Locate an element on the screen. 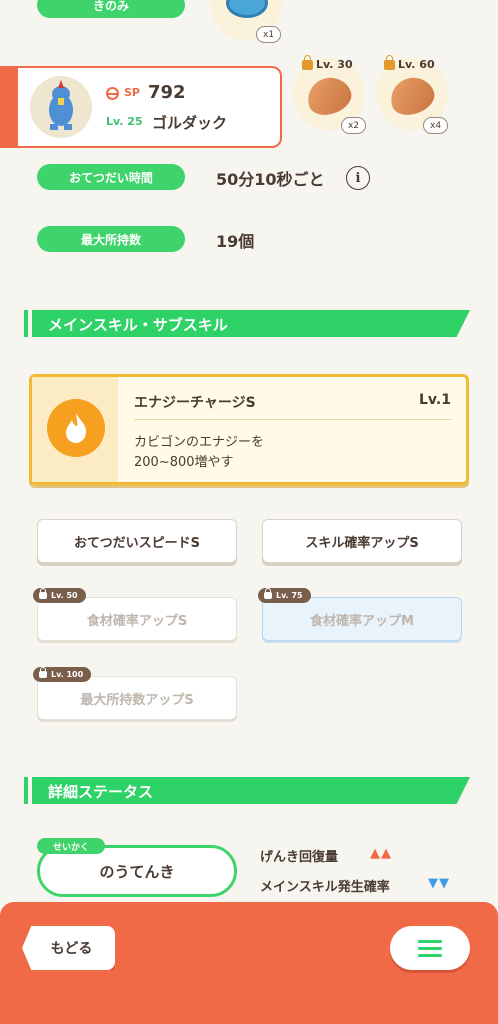  pokemon-card-accent is located at coordinates (9, 107).